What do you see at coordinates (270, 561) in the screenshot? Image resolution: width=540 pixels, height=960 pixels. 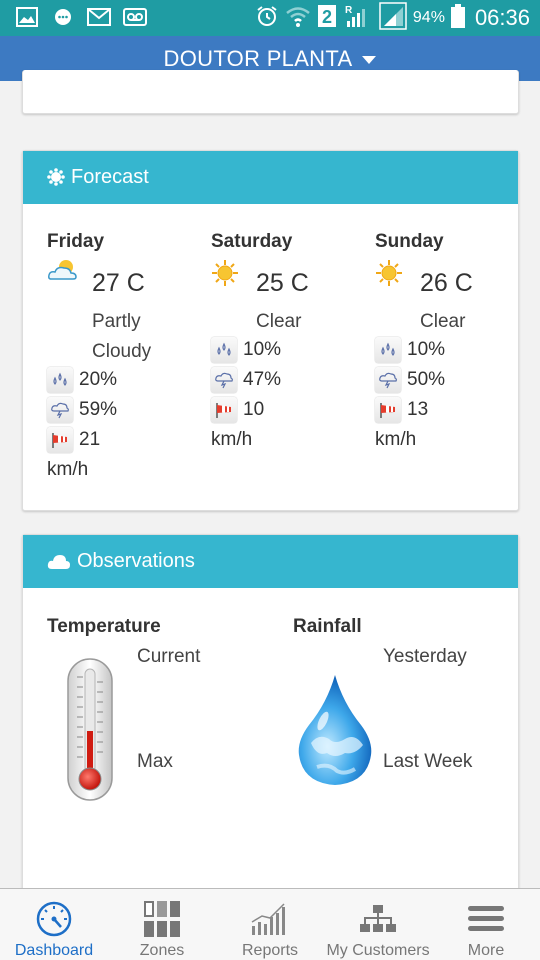 I see `observations-header: Observations` at bounding box center [270, 561].